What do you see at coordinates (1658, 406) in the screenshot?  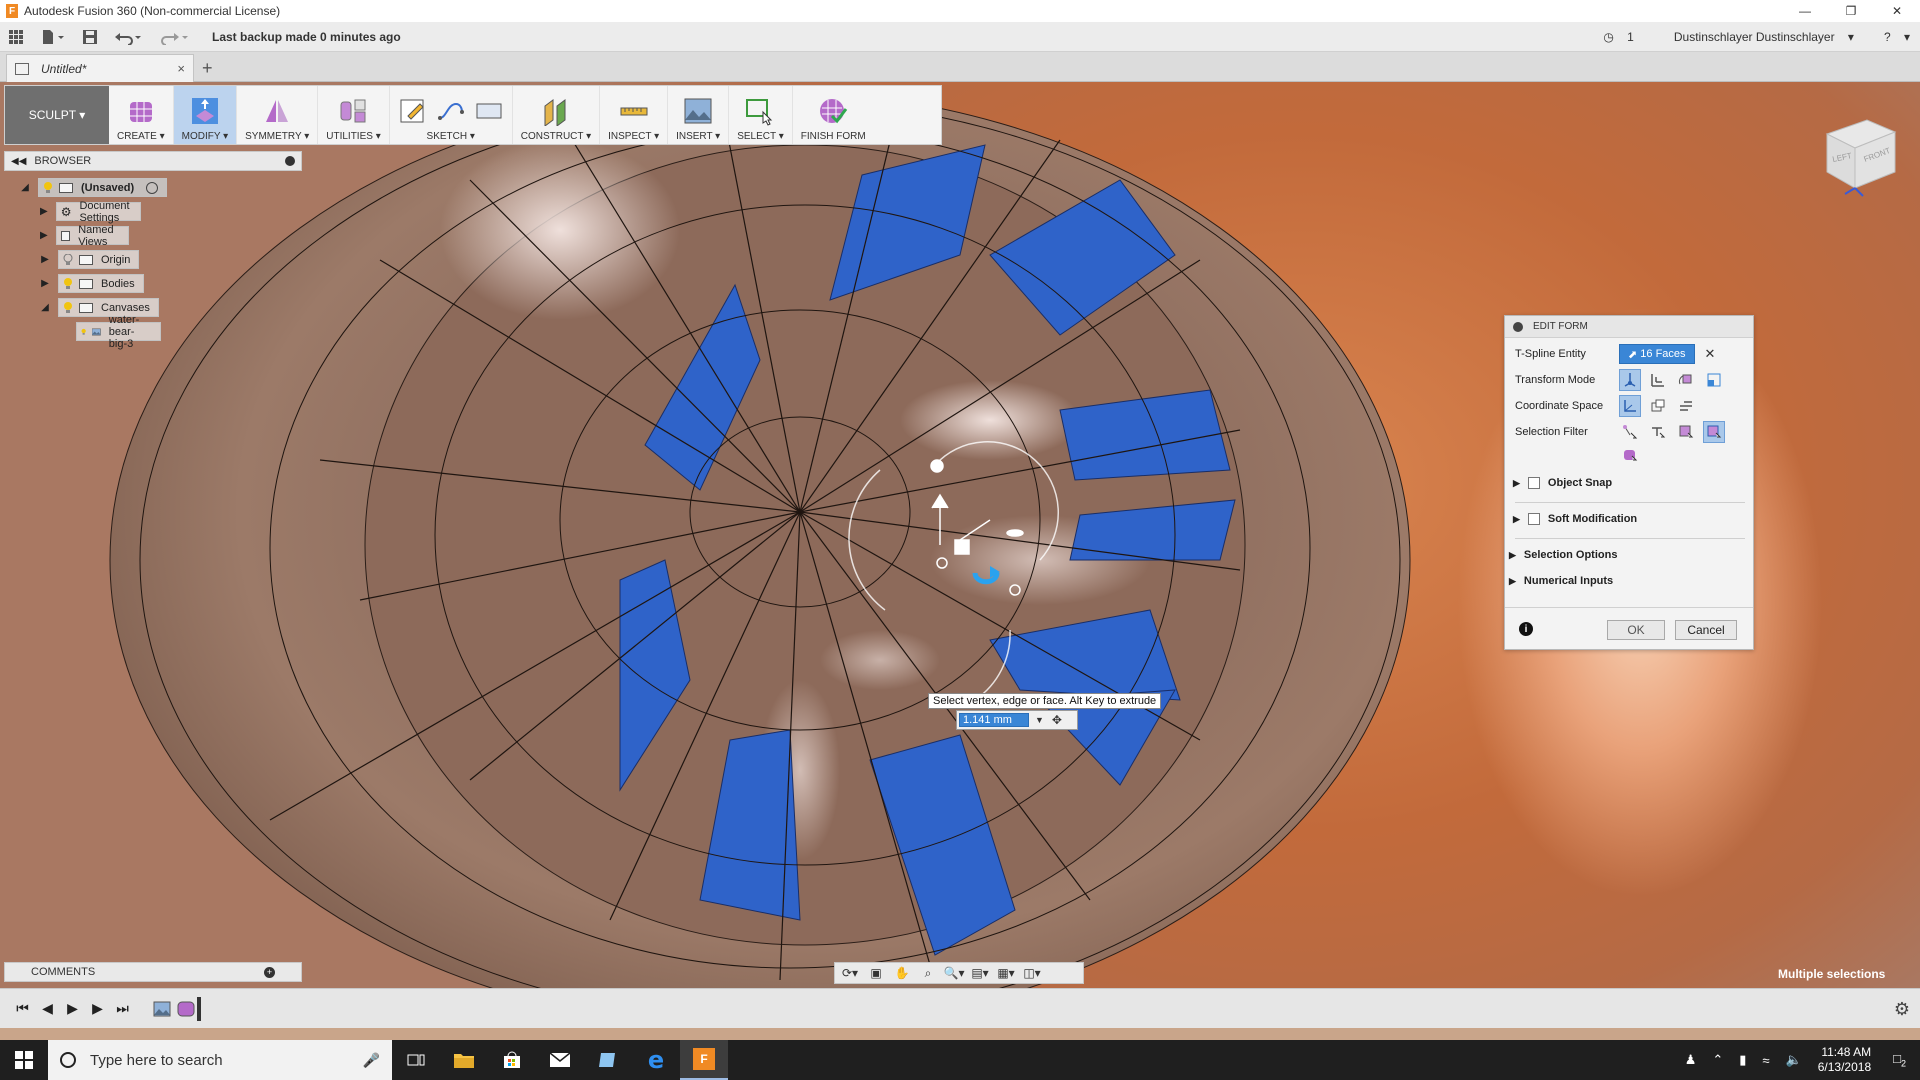 I see `view-space-icon` at bounding box center [1658, 406].